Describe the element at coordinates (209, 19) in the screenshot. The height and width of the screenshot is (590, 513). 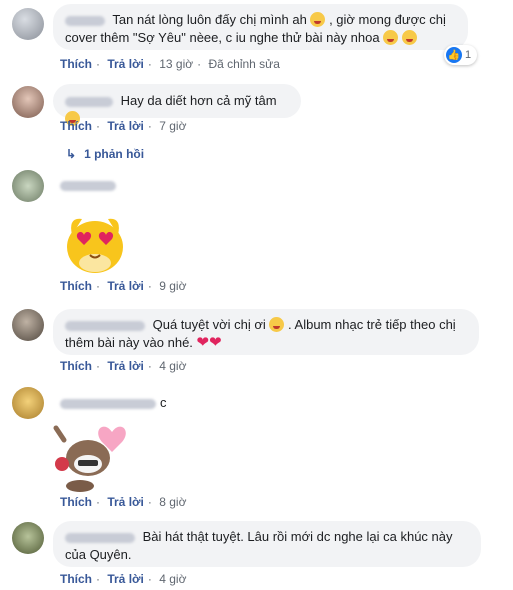
I see `comment-text: Tan nát lòng luôn đấy chị mình ah` at that location.